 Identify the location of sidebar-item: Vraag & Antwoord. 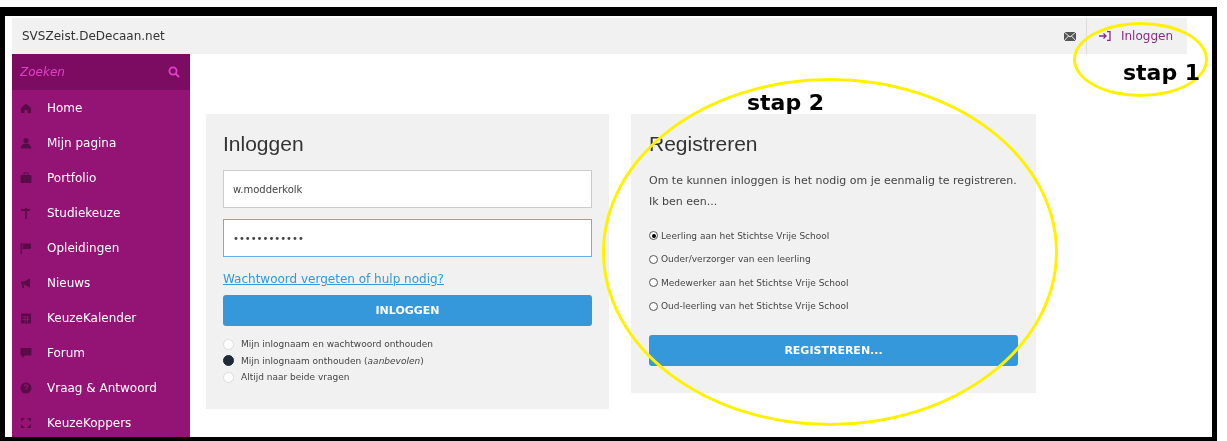
(101, 387).